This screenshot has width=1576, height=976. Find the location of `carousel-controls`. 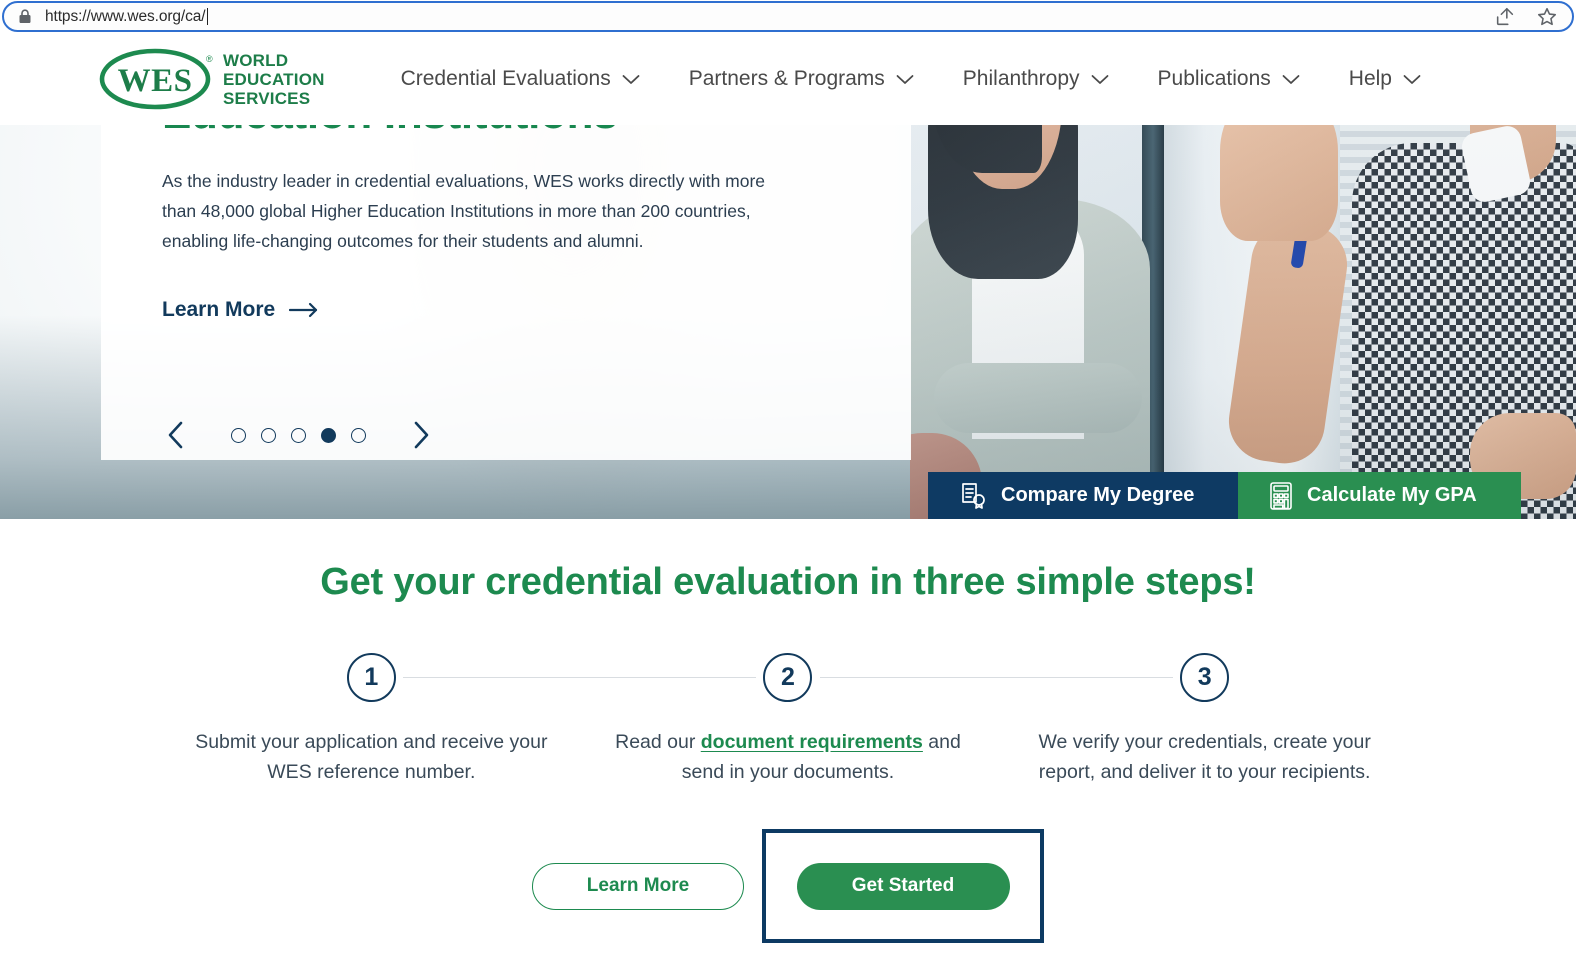

carousel-controls is located at coordinates (298, 435).